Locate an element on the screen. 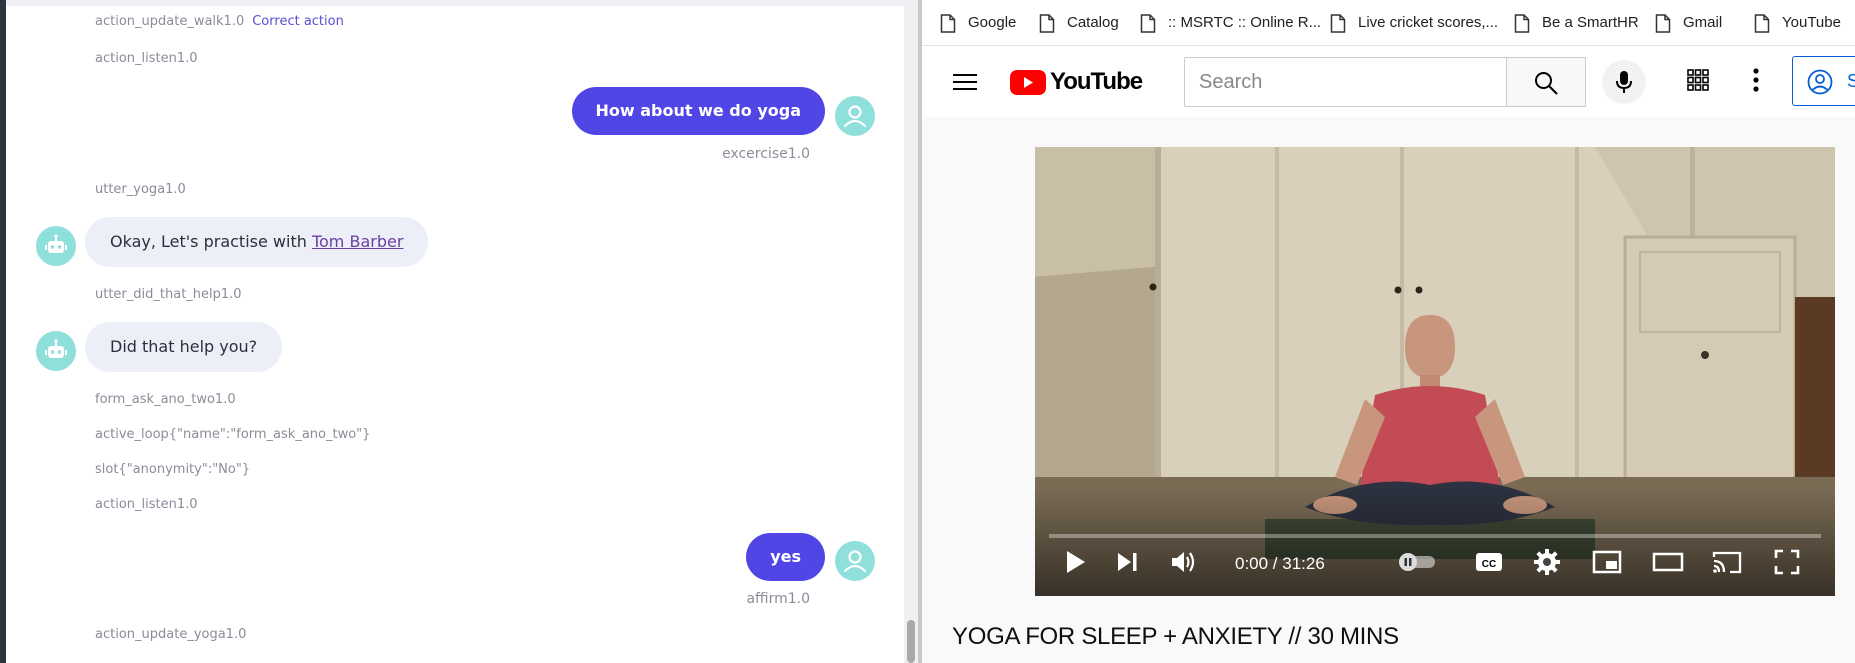  cast-icon is located at coordinates (1727, 562).